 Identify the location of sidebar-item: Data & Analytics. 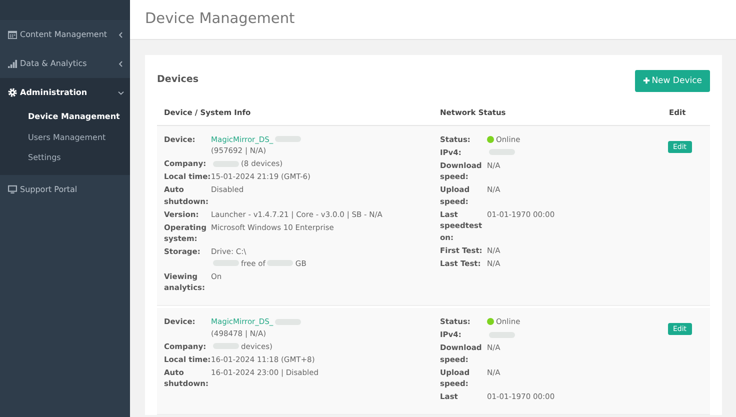
(65, 63).